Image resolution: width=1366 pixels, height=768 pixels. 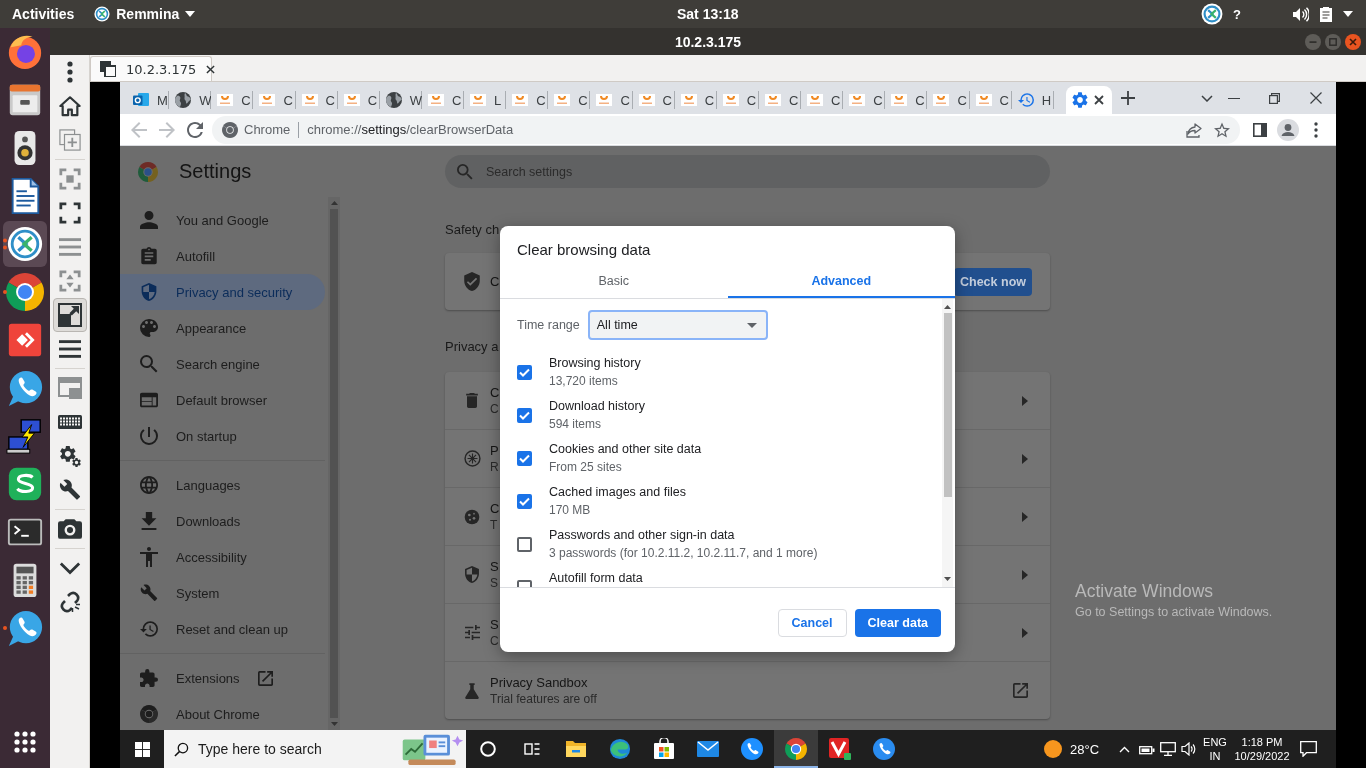 What do you see at coordinates (69, 106) in the screenshot?
I see `home-icon` at bounding box center [69, 106].